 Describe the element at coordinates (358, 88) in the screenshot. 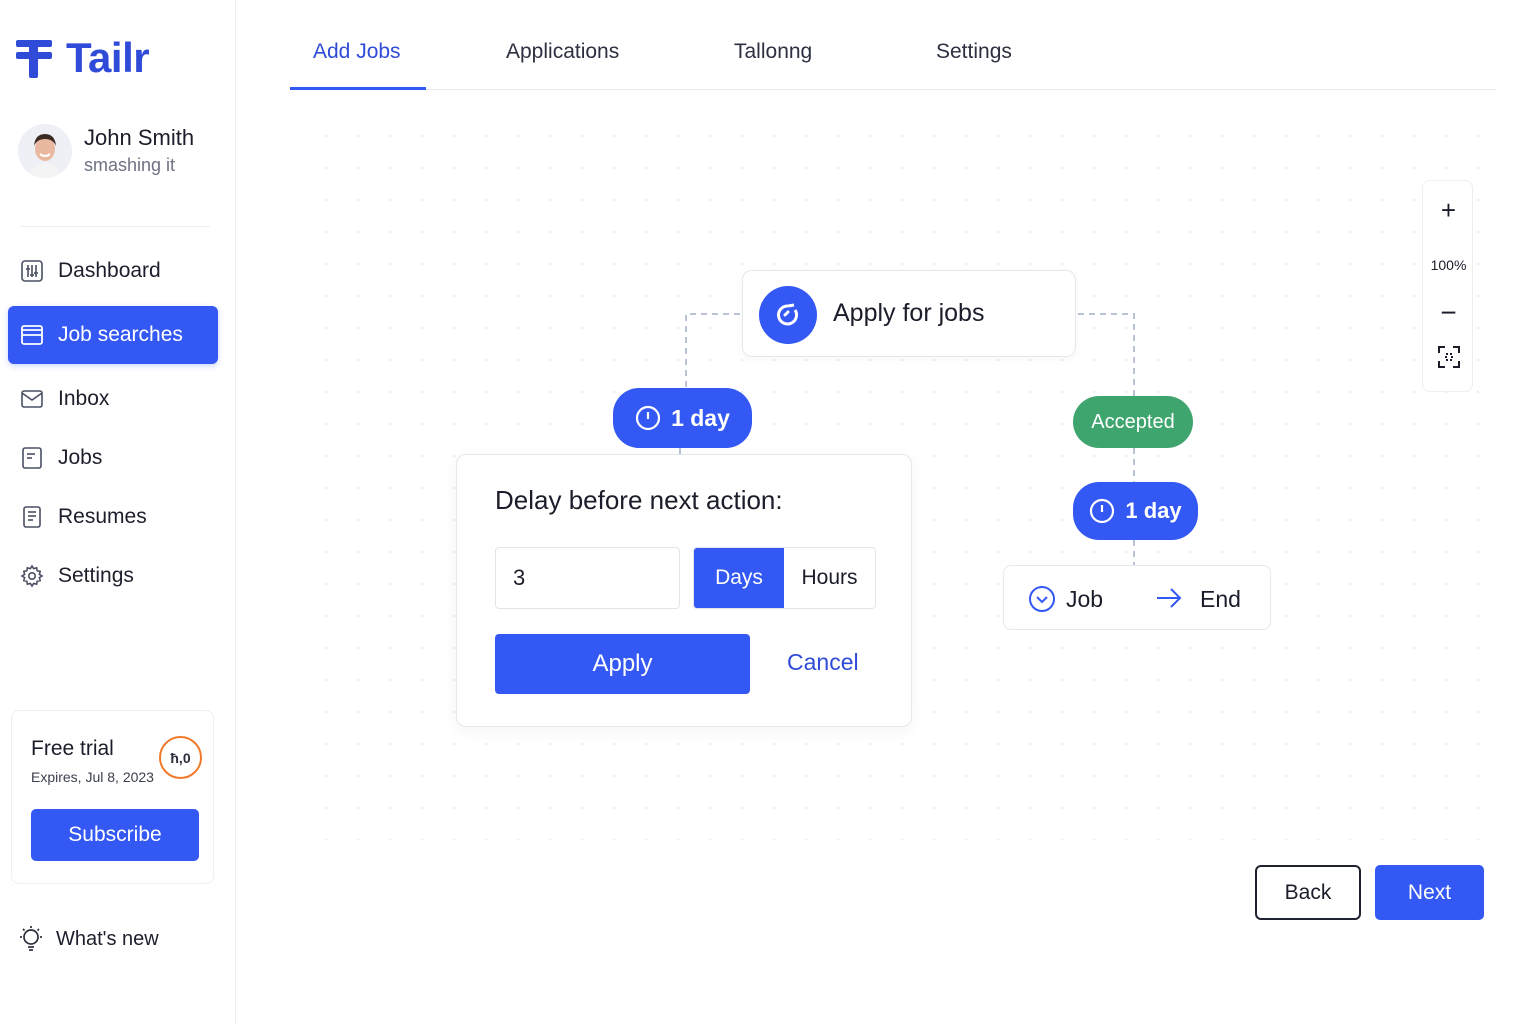

I see `active-tab-indicator` at that location.